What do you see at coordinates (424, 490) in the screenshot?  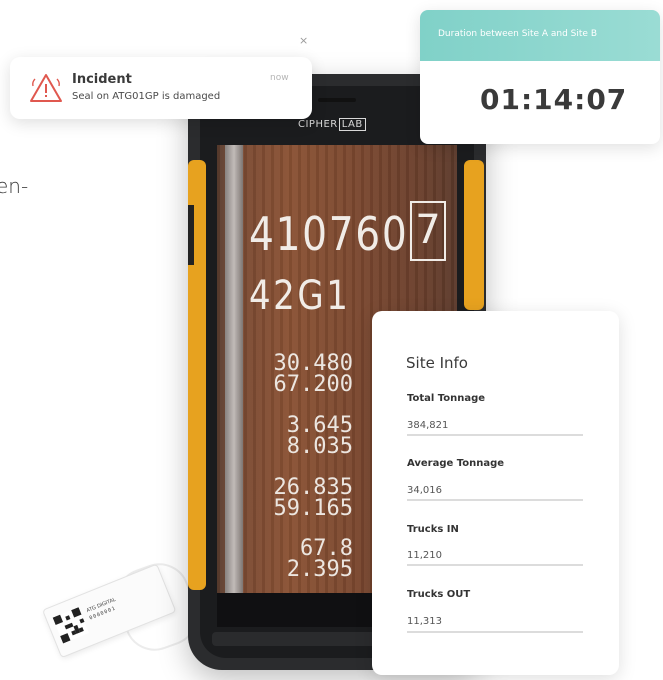 I see `average-tonnage-value: 34,016` at bounding box center [424, 490].